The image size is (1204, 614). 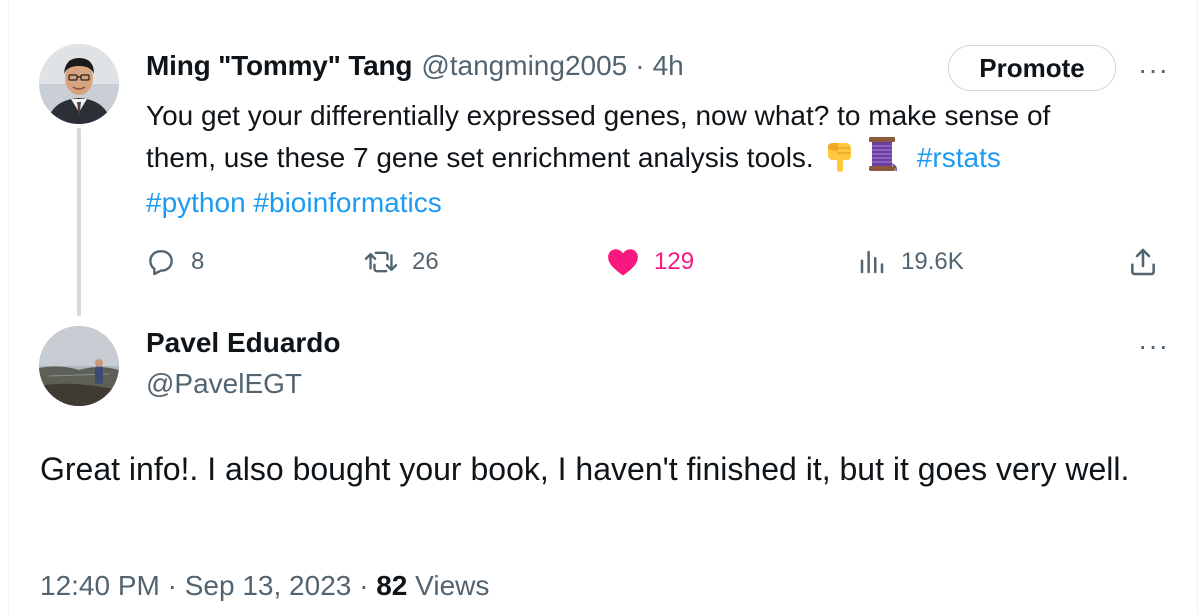 What do you see at coordinates (196, 202) in the screenshot?
I see `hashtag-python-link: #python` at bounding box center [196, 202].